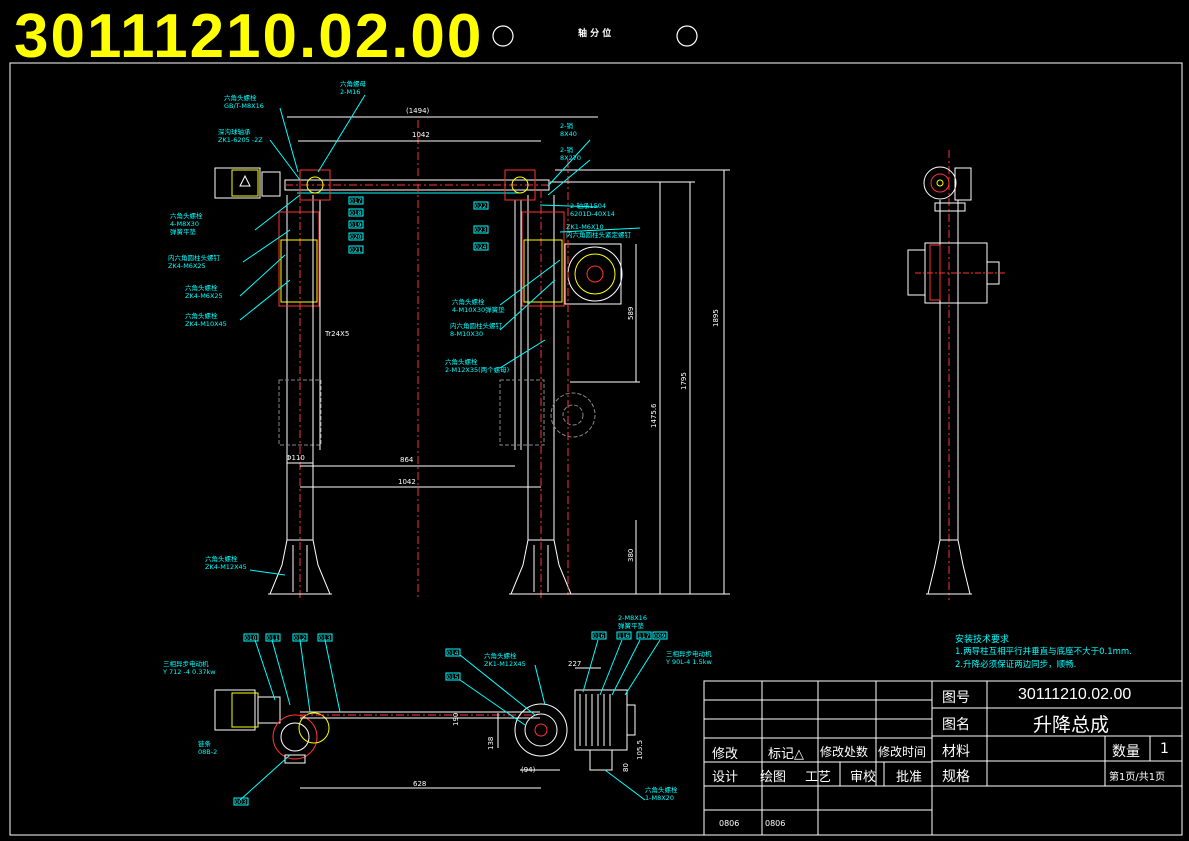  I want to click on callout-hex-bolt-2: 六角头螺栓 4-M8X30 弹簧平垫, so click(186, 224).